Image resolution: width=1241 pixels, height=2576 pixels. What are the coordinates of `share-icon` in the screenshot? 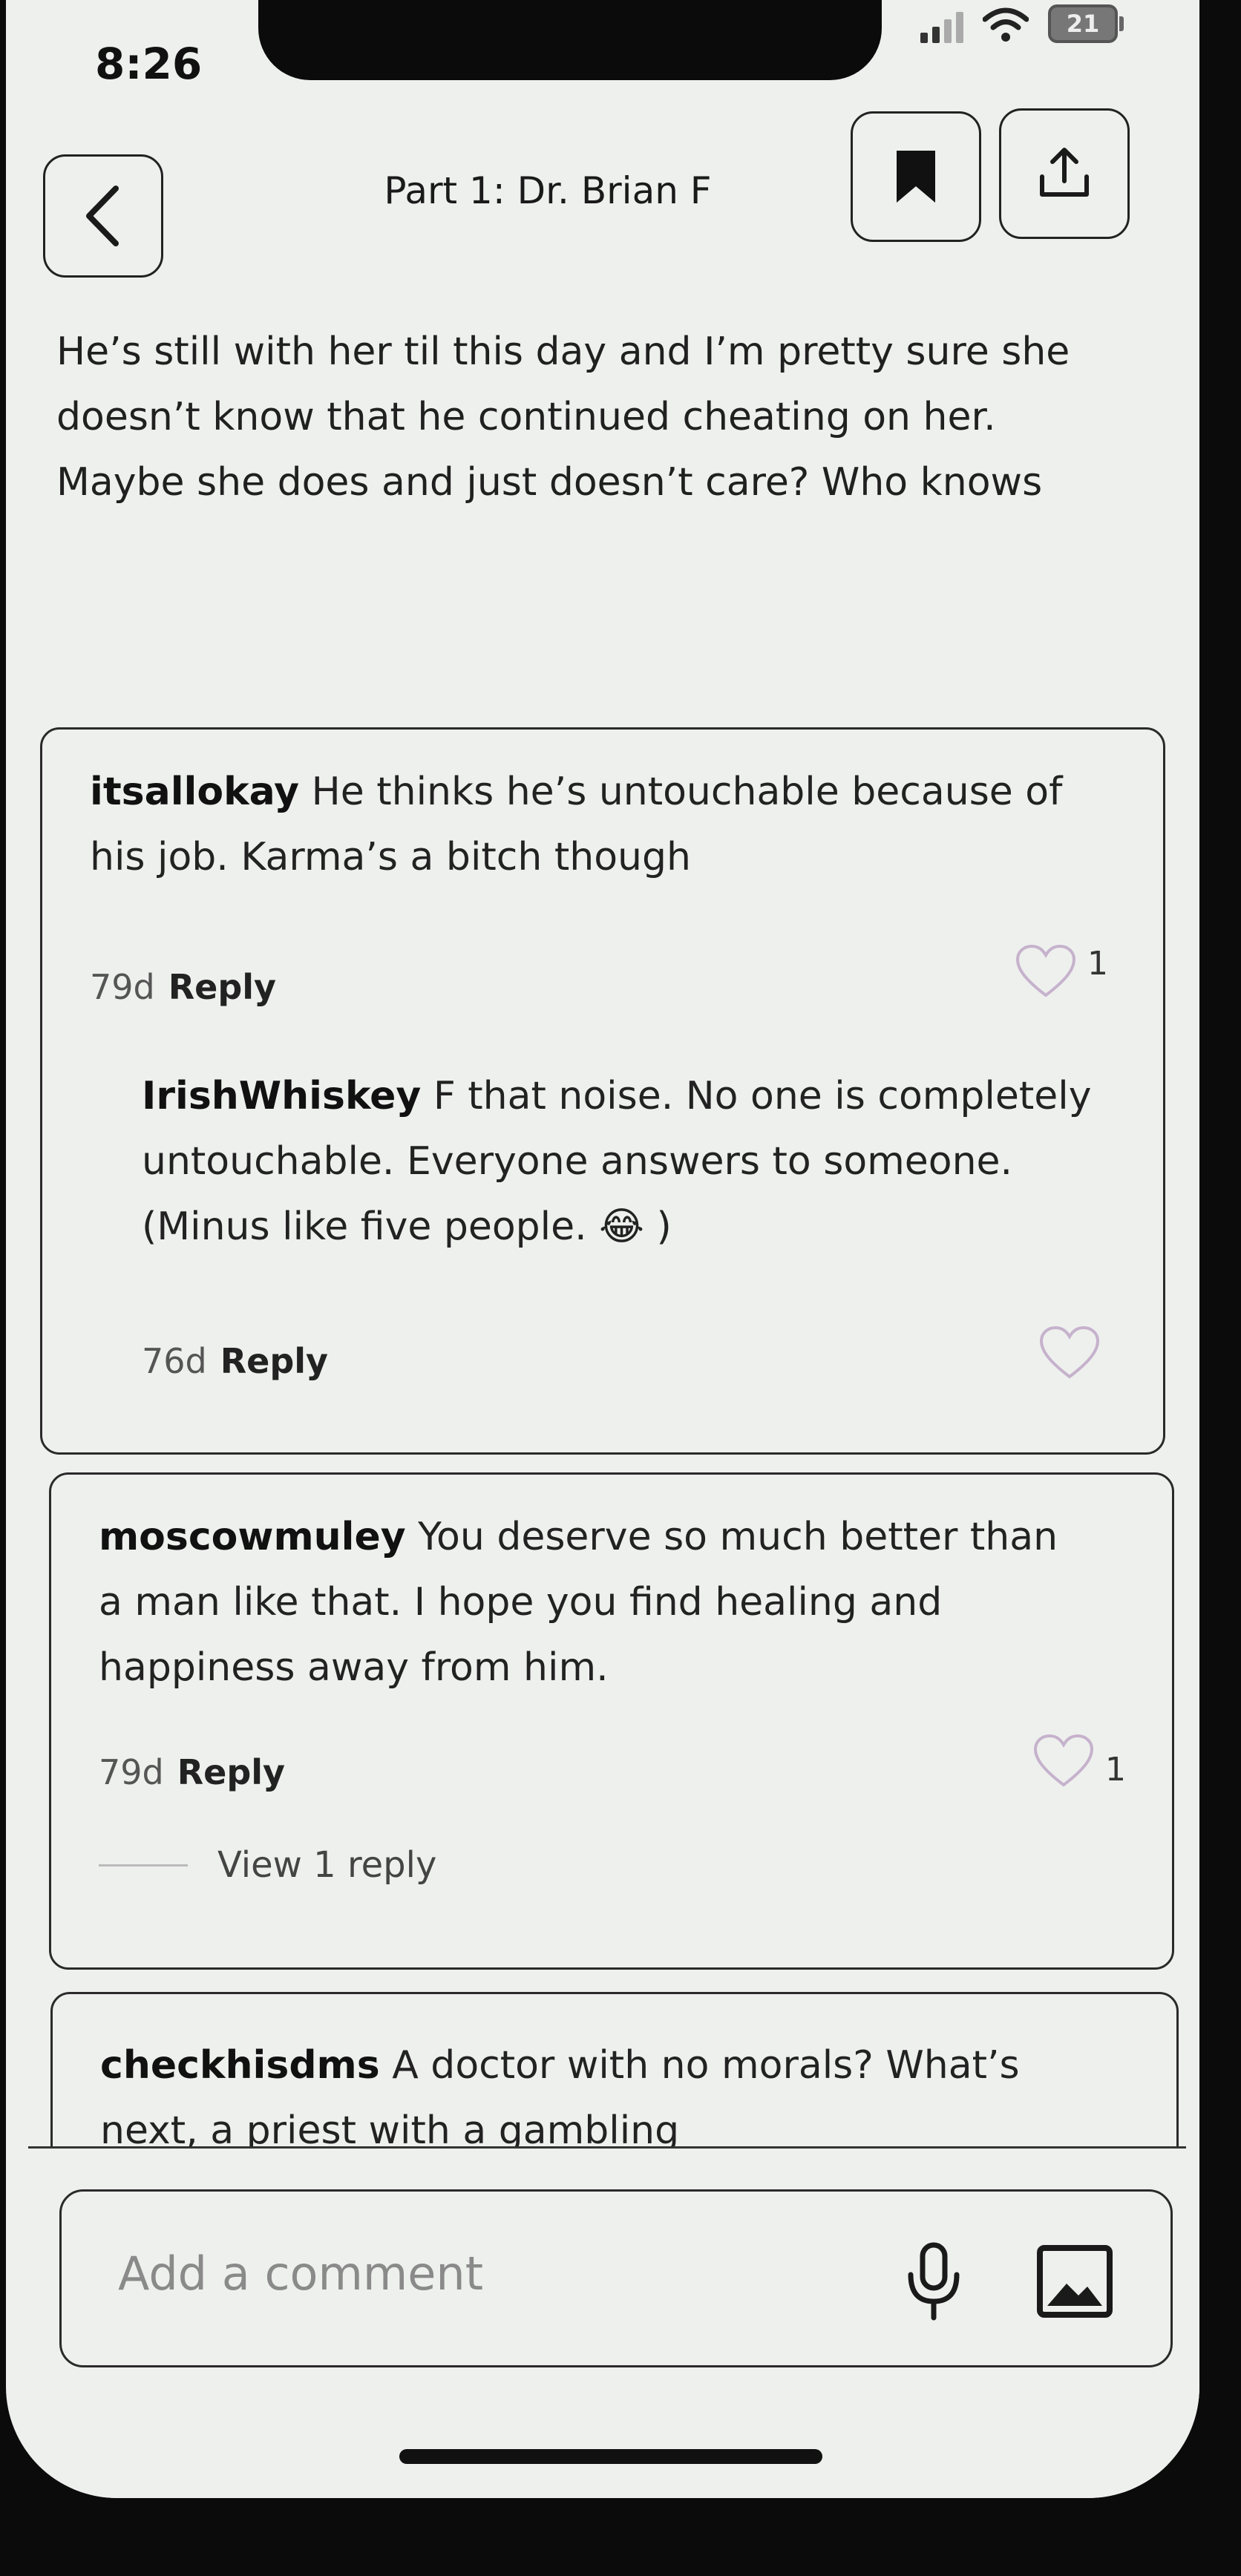 It's located at (1064, 172).